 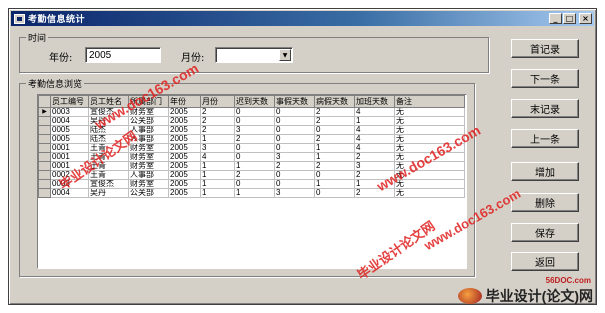 I want to click on year-input, so click(x=123, y=55).